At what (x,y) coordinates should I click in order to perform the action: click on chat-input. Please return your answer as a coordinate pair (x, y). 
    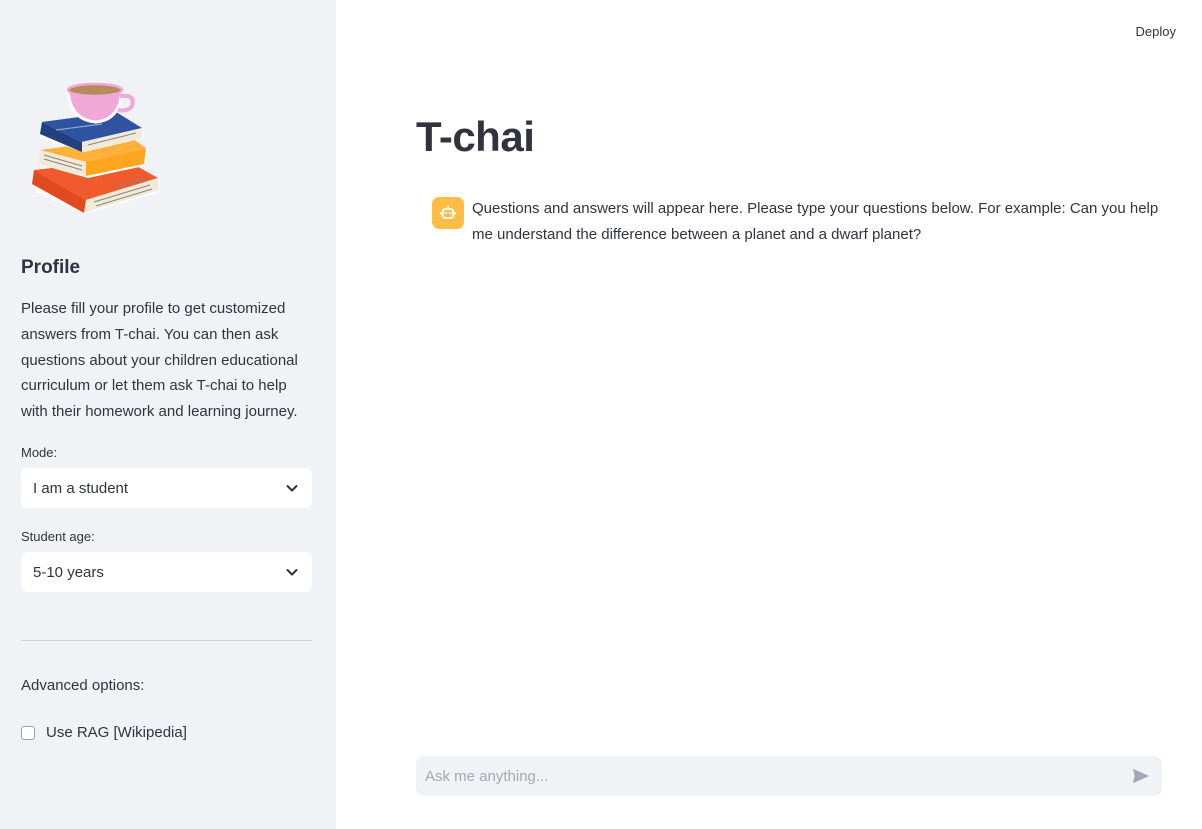
    Looking at the image, I should click on (773, 776).